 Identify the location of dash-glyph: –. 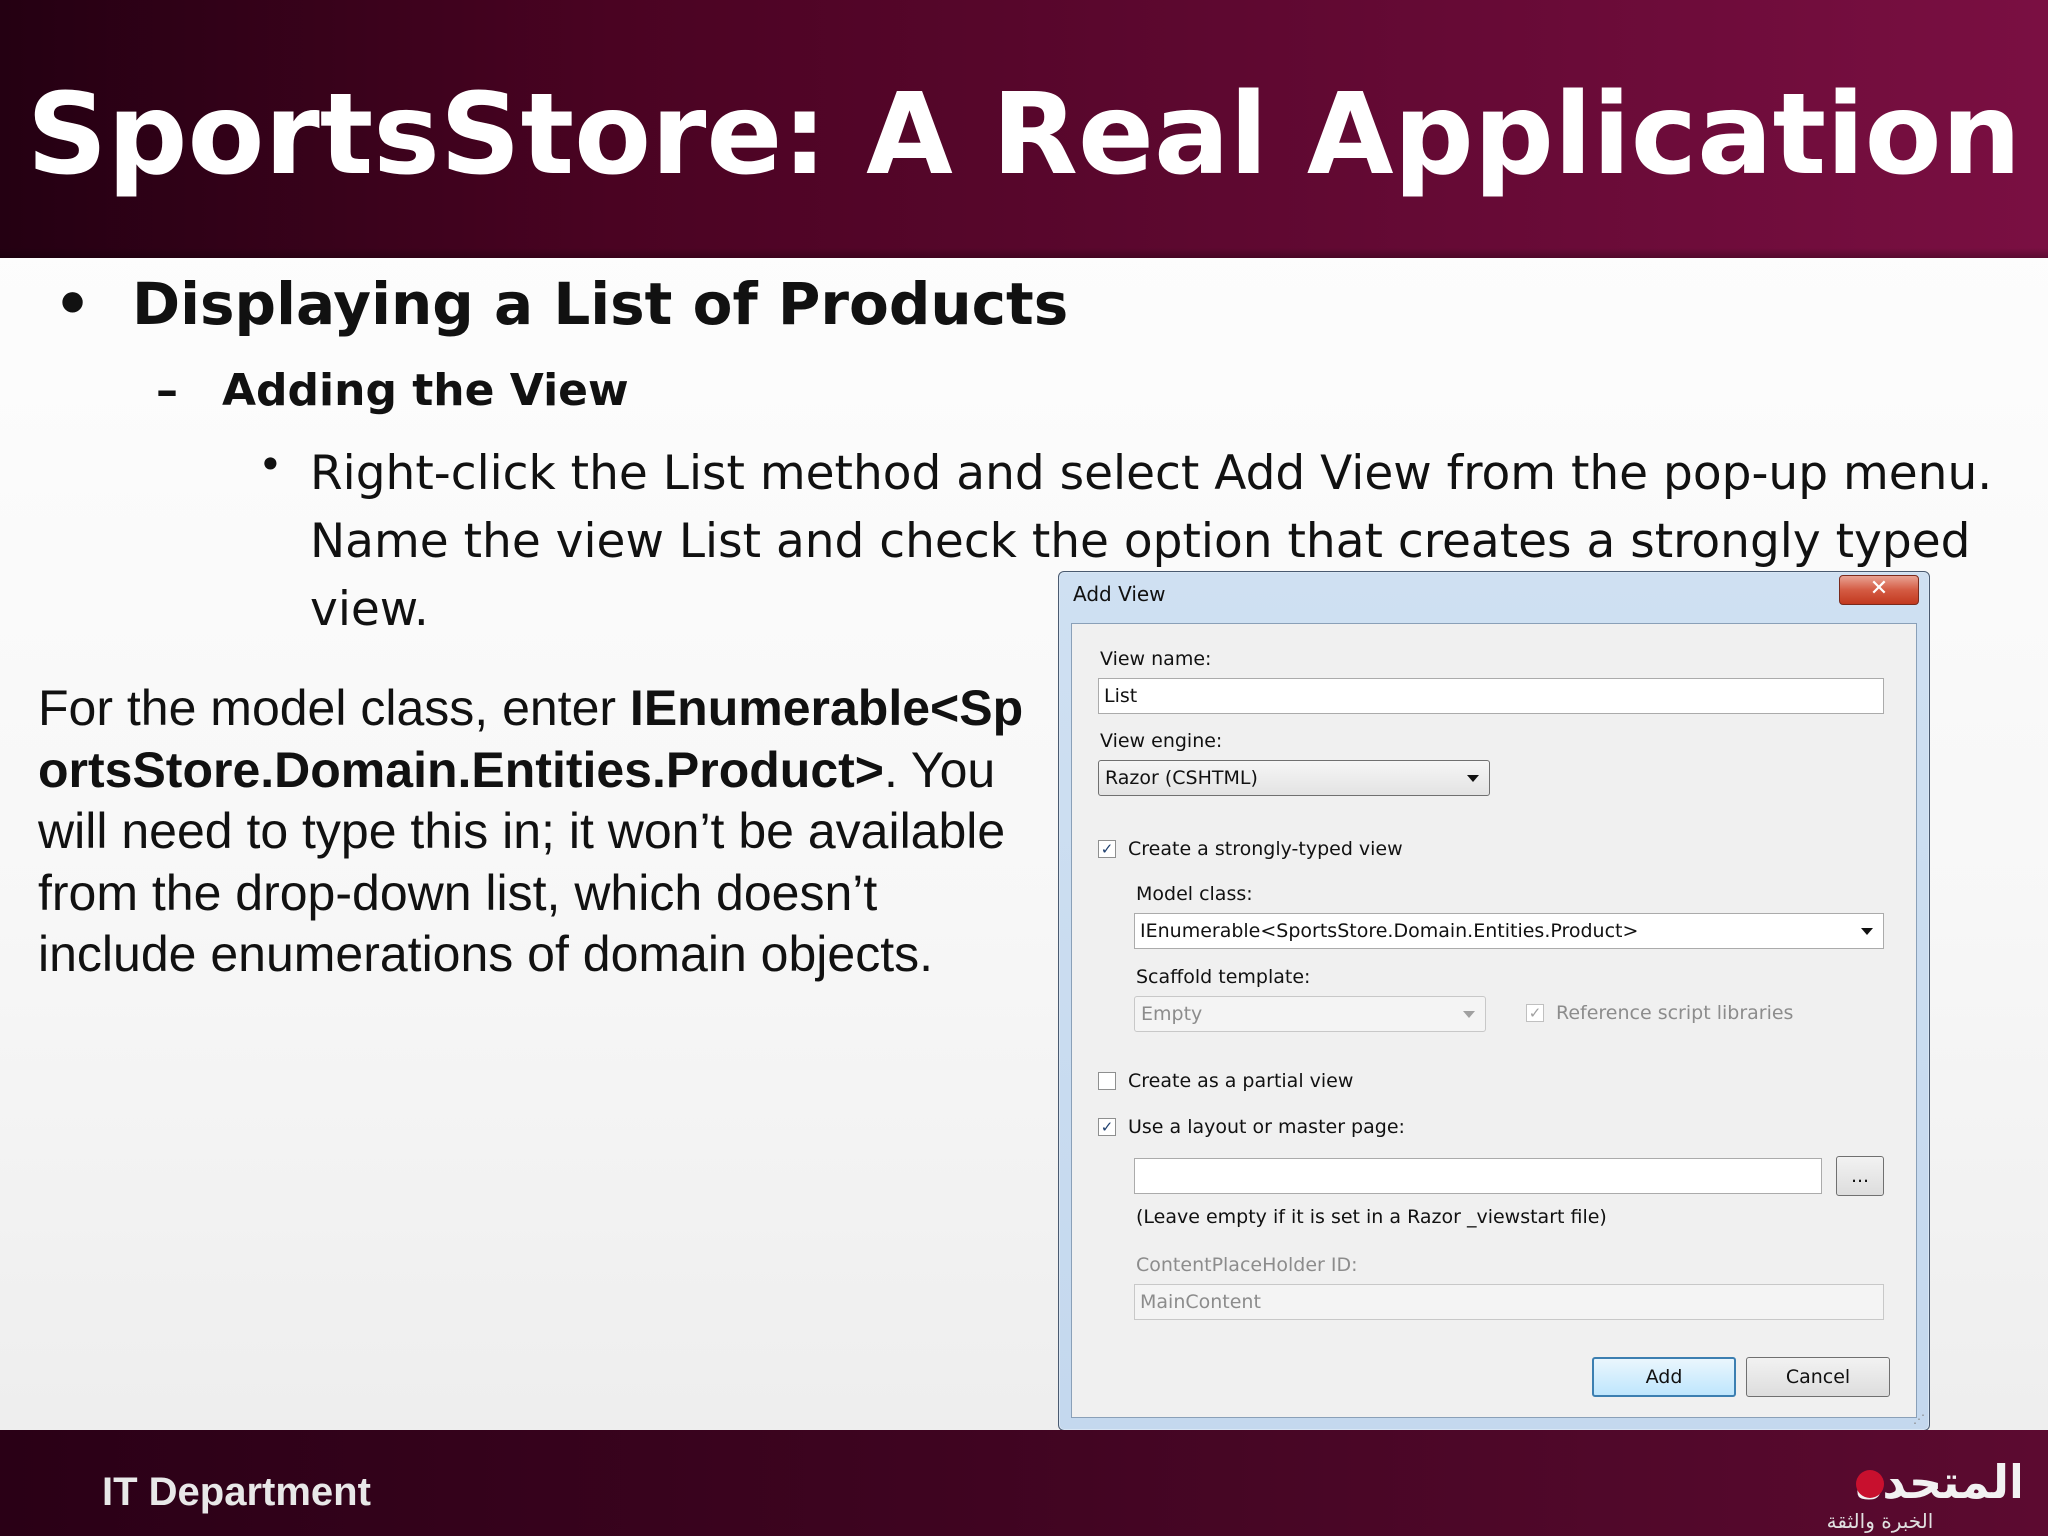
(167, 390).